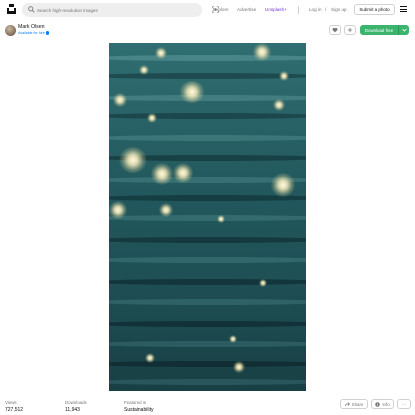  What do you see at coordinates (31, 9) in the screenshot?
I see `search-icon` at bounding box center [31, 9].